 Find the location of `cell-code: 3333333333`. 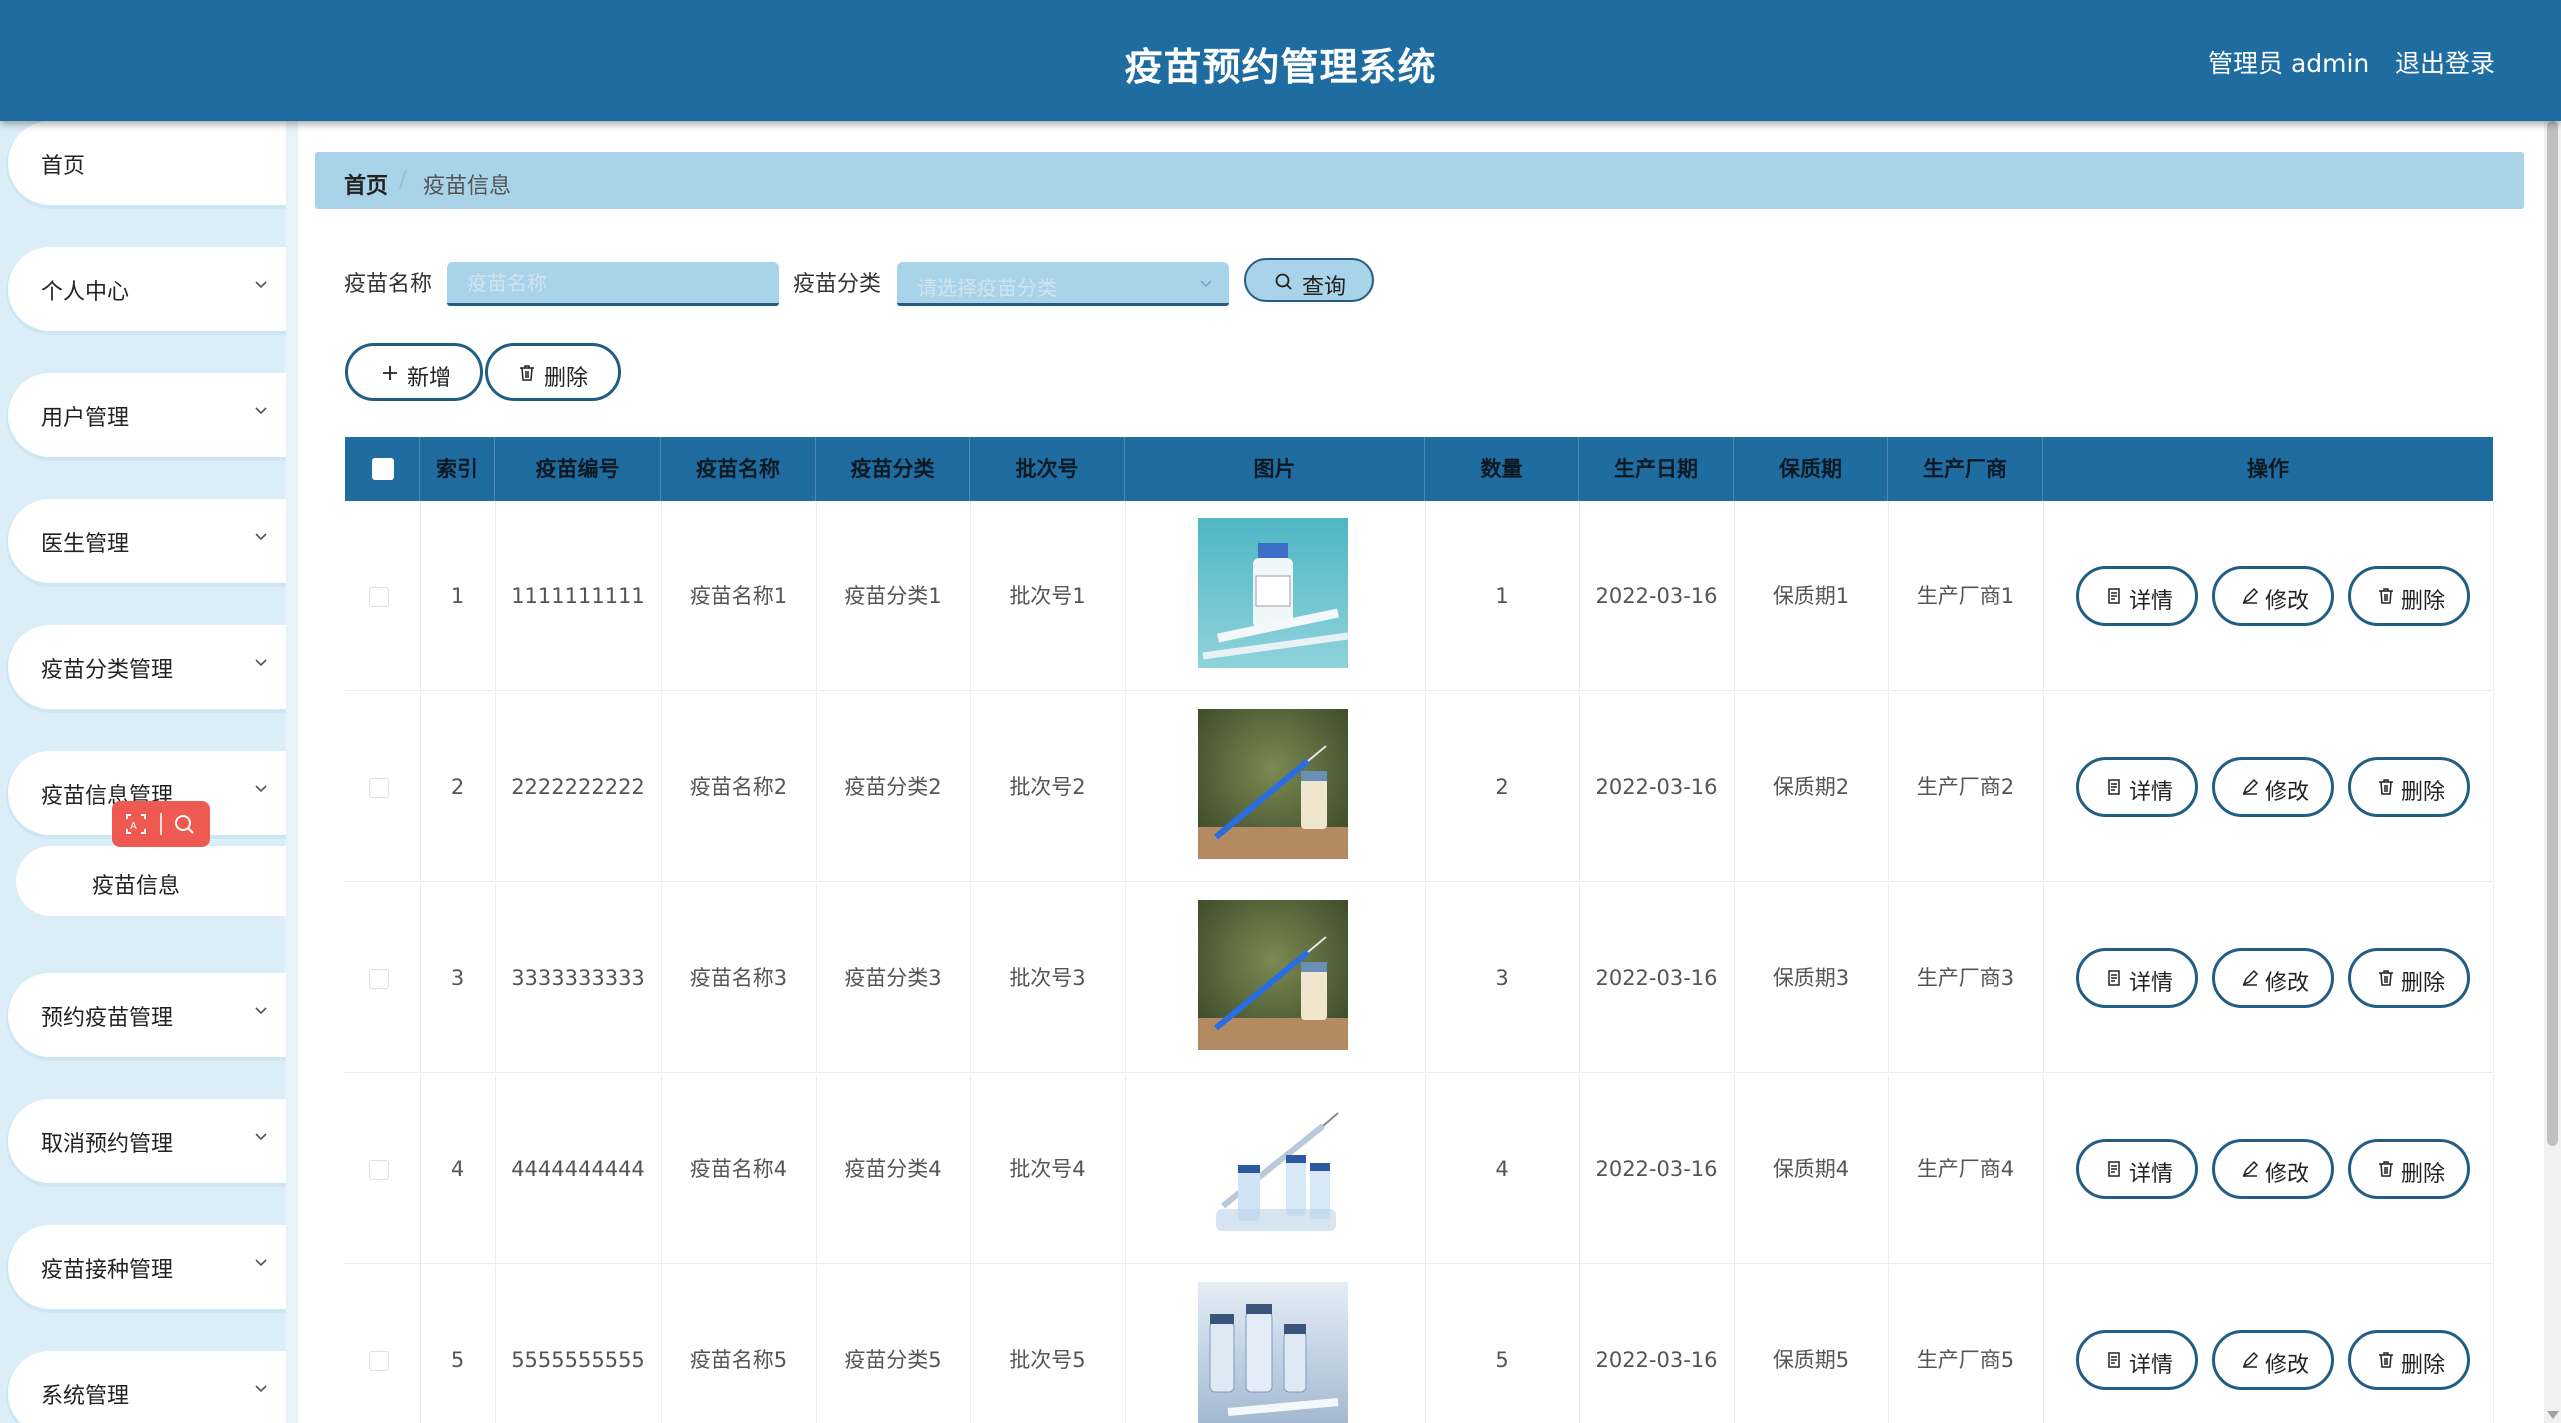

cell-code: 3333333333 is located at coordinates (578, 978).